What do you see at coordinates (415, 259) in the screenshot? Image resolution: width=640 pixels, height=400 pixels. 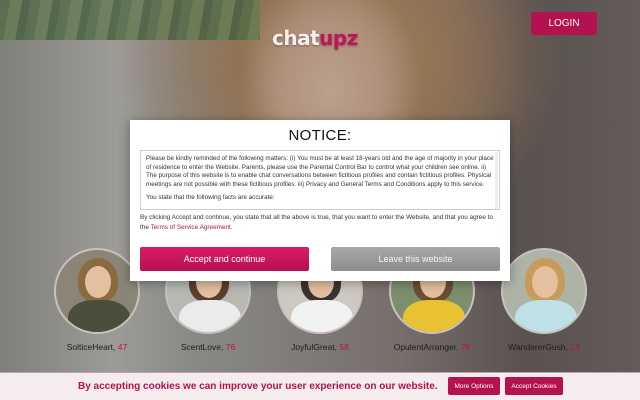 I see `leave-website-button: Leave this website` at bounding box center [415, 259].